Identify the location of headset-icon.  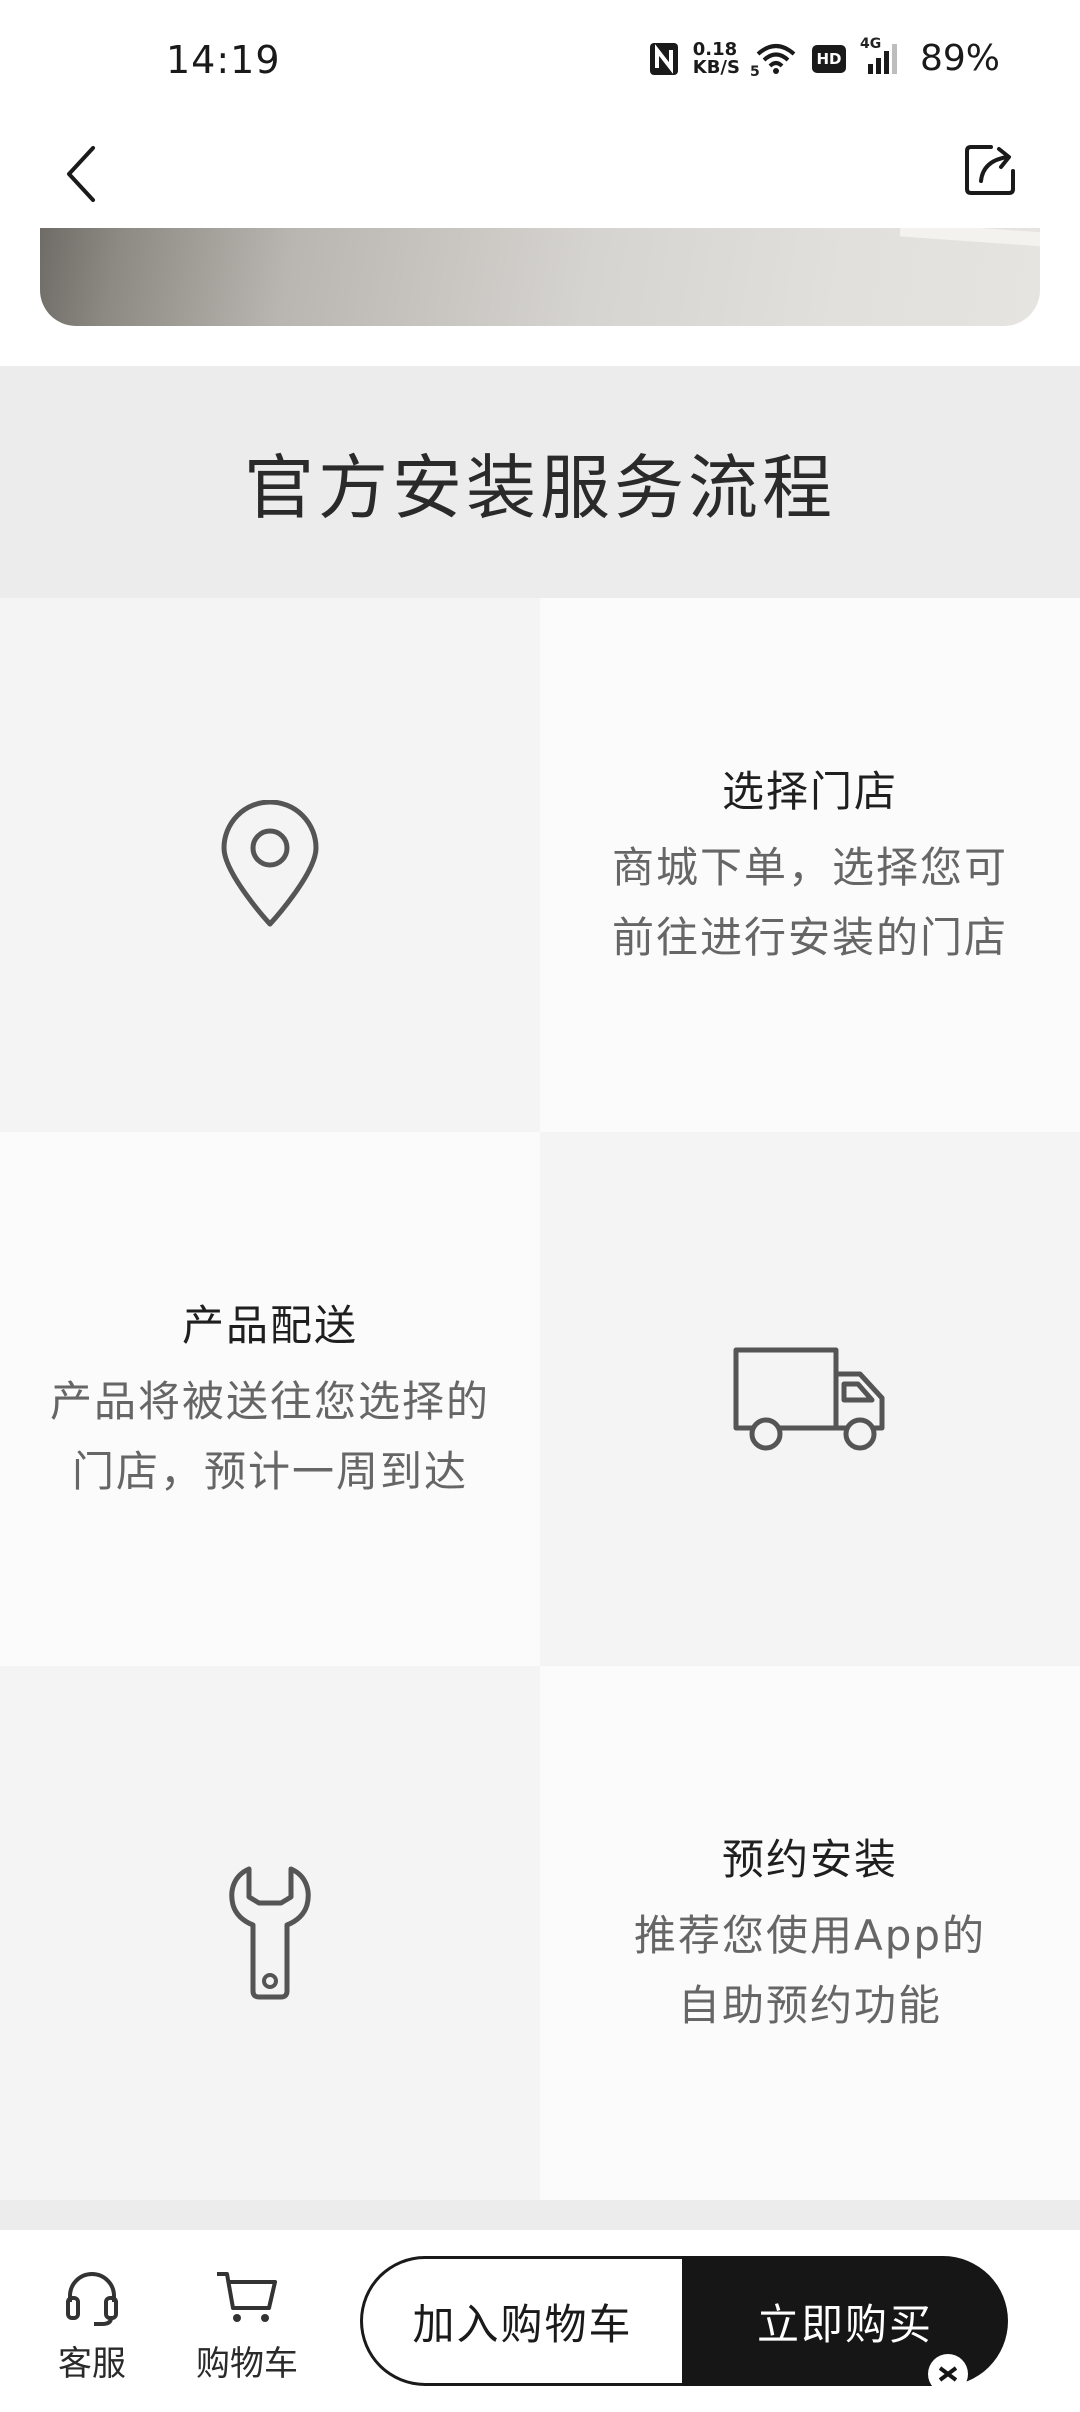
(92, 2299).